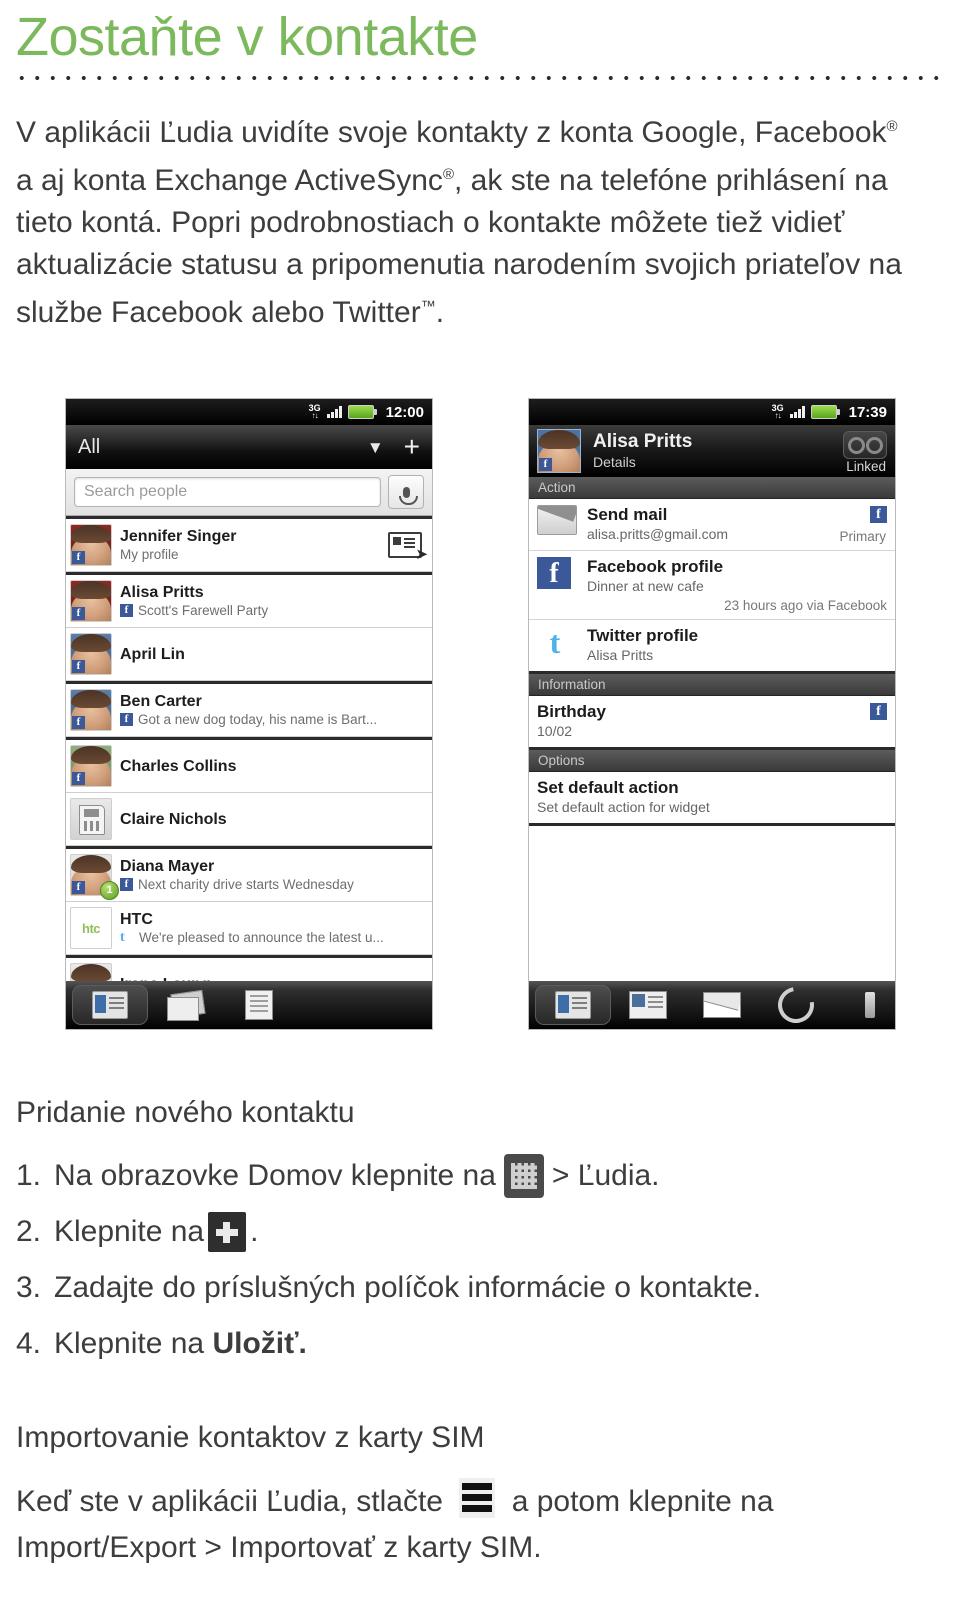  I want to click on detail-row: t Twitter profile Alisa Pritts, so click(712, 645).